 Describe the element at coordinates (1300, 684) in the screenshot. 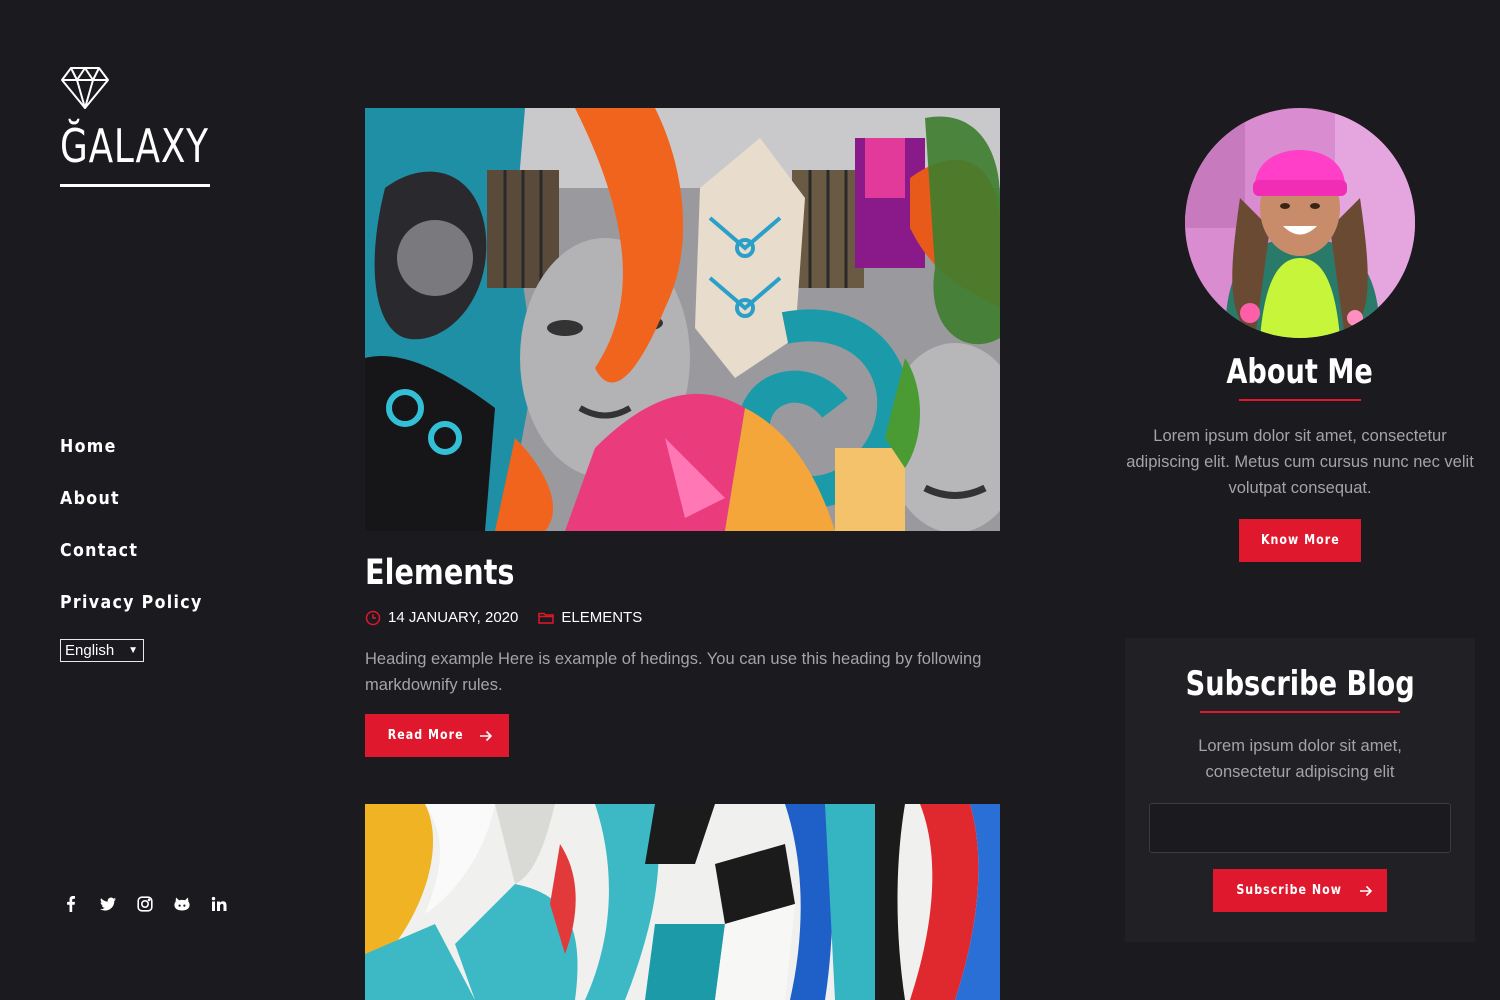

I see `subscribe-title: Subscribe Blog` at that location.